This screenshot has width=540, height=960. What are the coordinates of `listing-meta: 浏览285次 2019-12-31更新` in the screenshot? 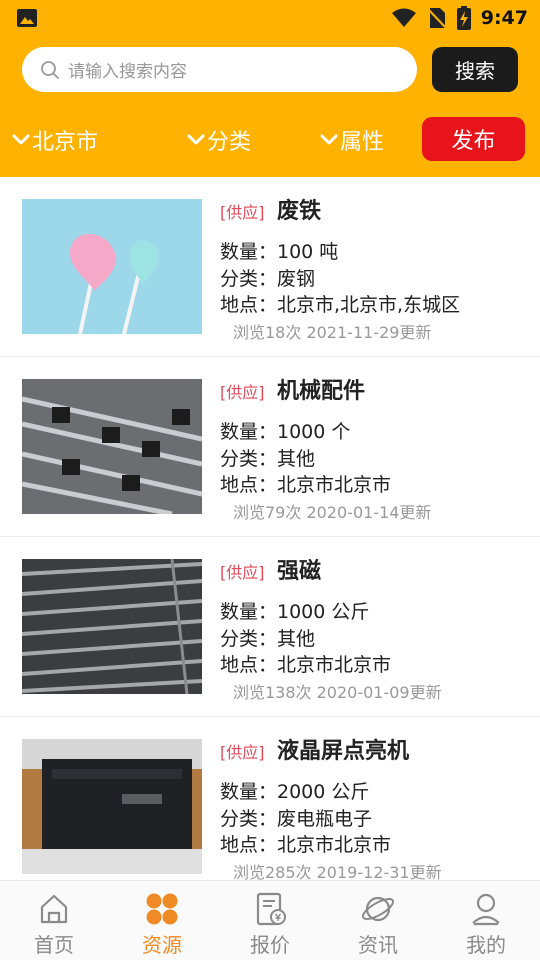 It's located at (337, 871).